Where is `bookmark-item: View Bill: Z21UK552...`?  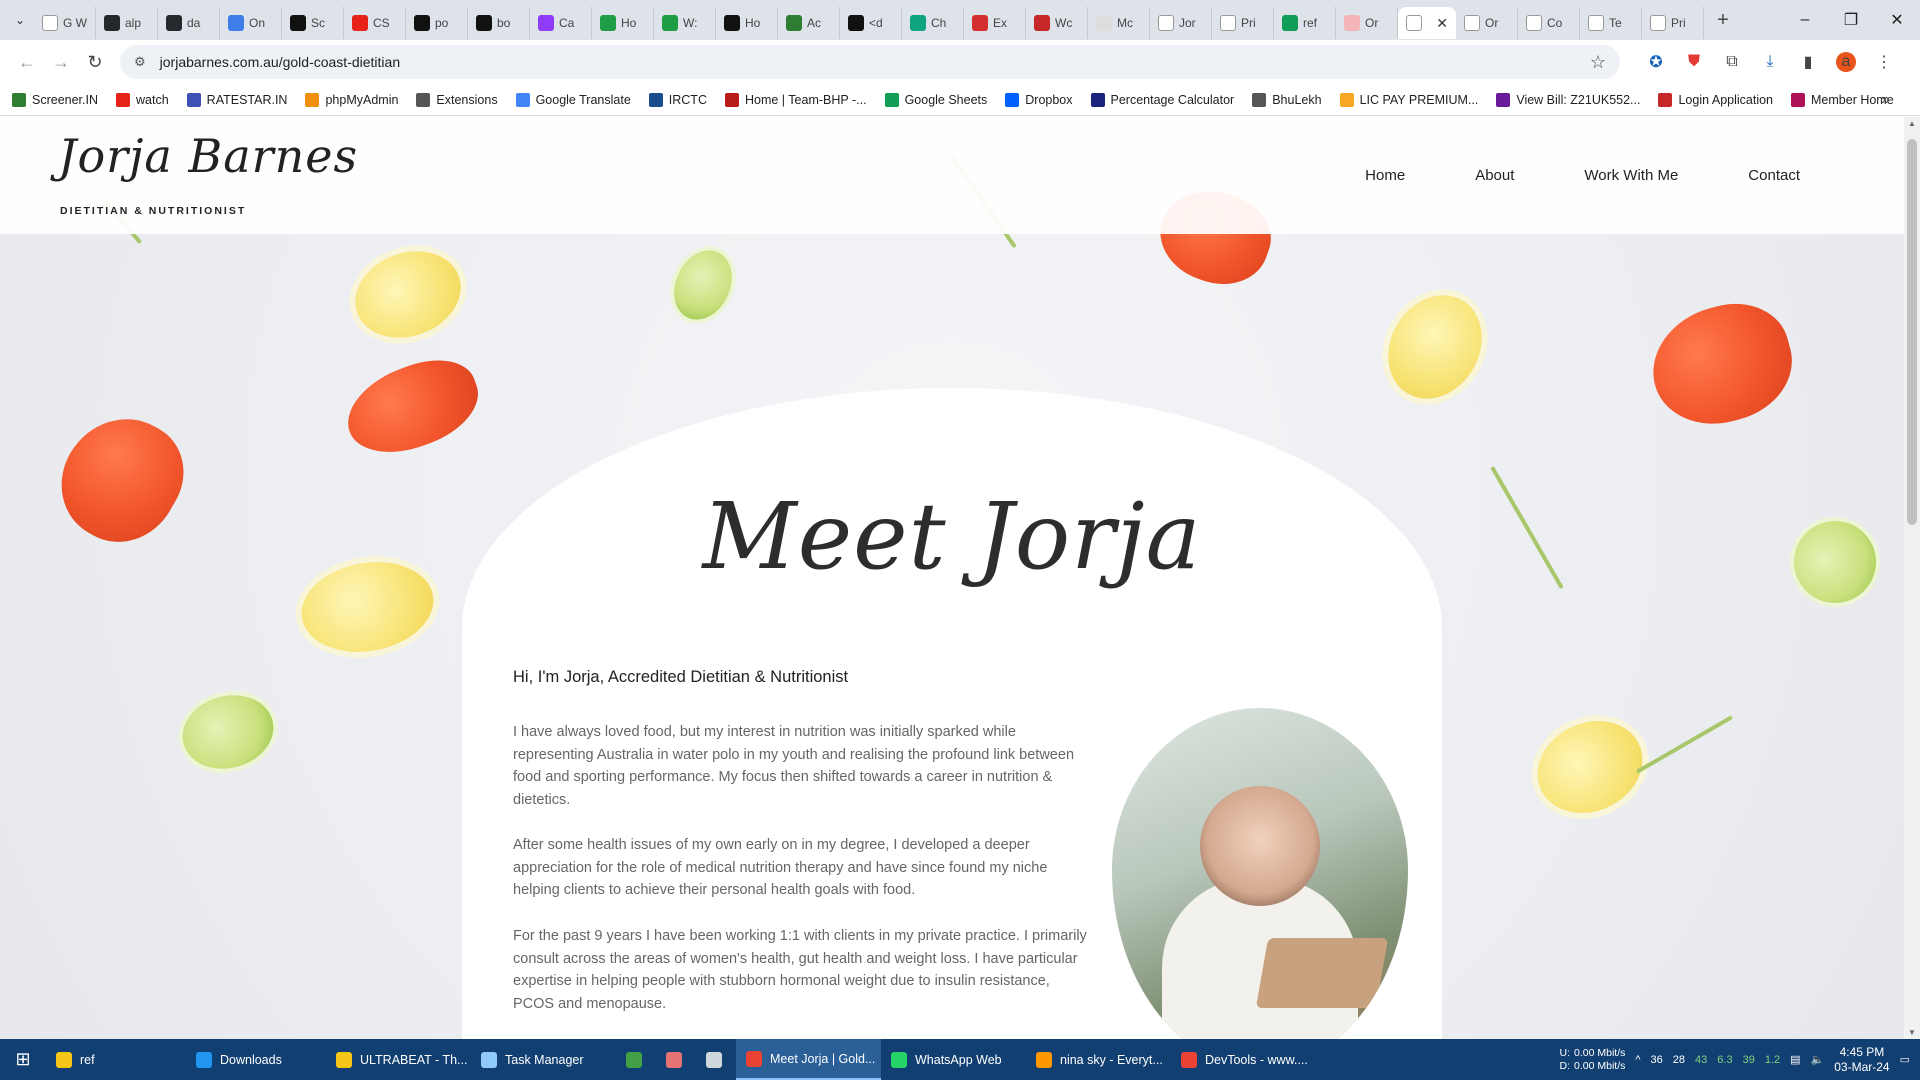
bookmark-item: View Bill: Z21UK552... is located at coordinates (1568, 99).